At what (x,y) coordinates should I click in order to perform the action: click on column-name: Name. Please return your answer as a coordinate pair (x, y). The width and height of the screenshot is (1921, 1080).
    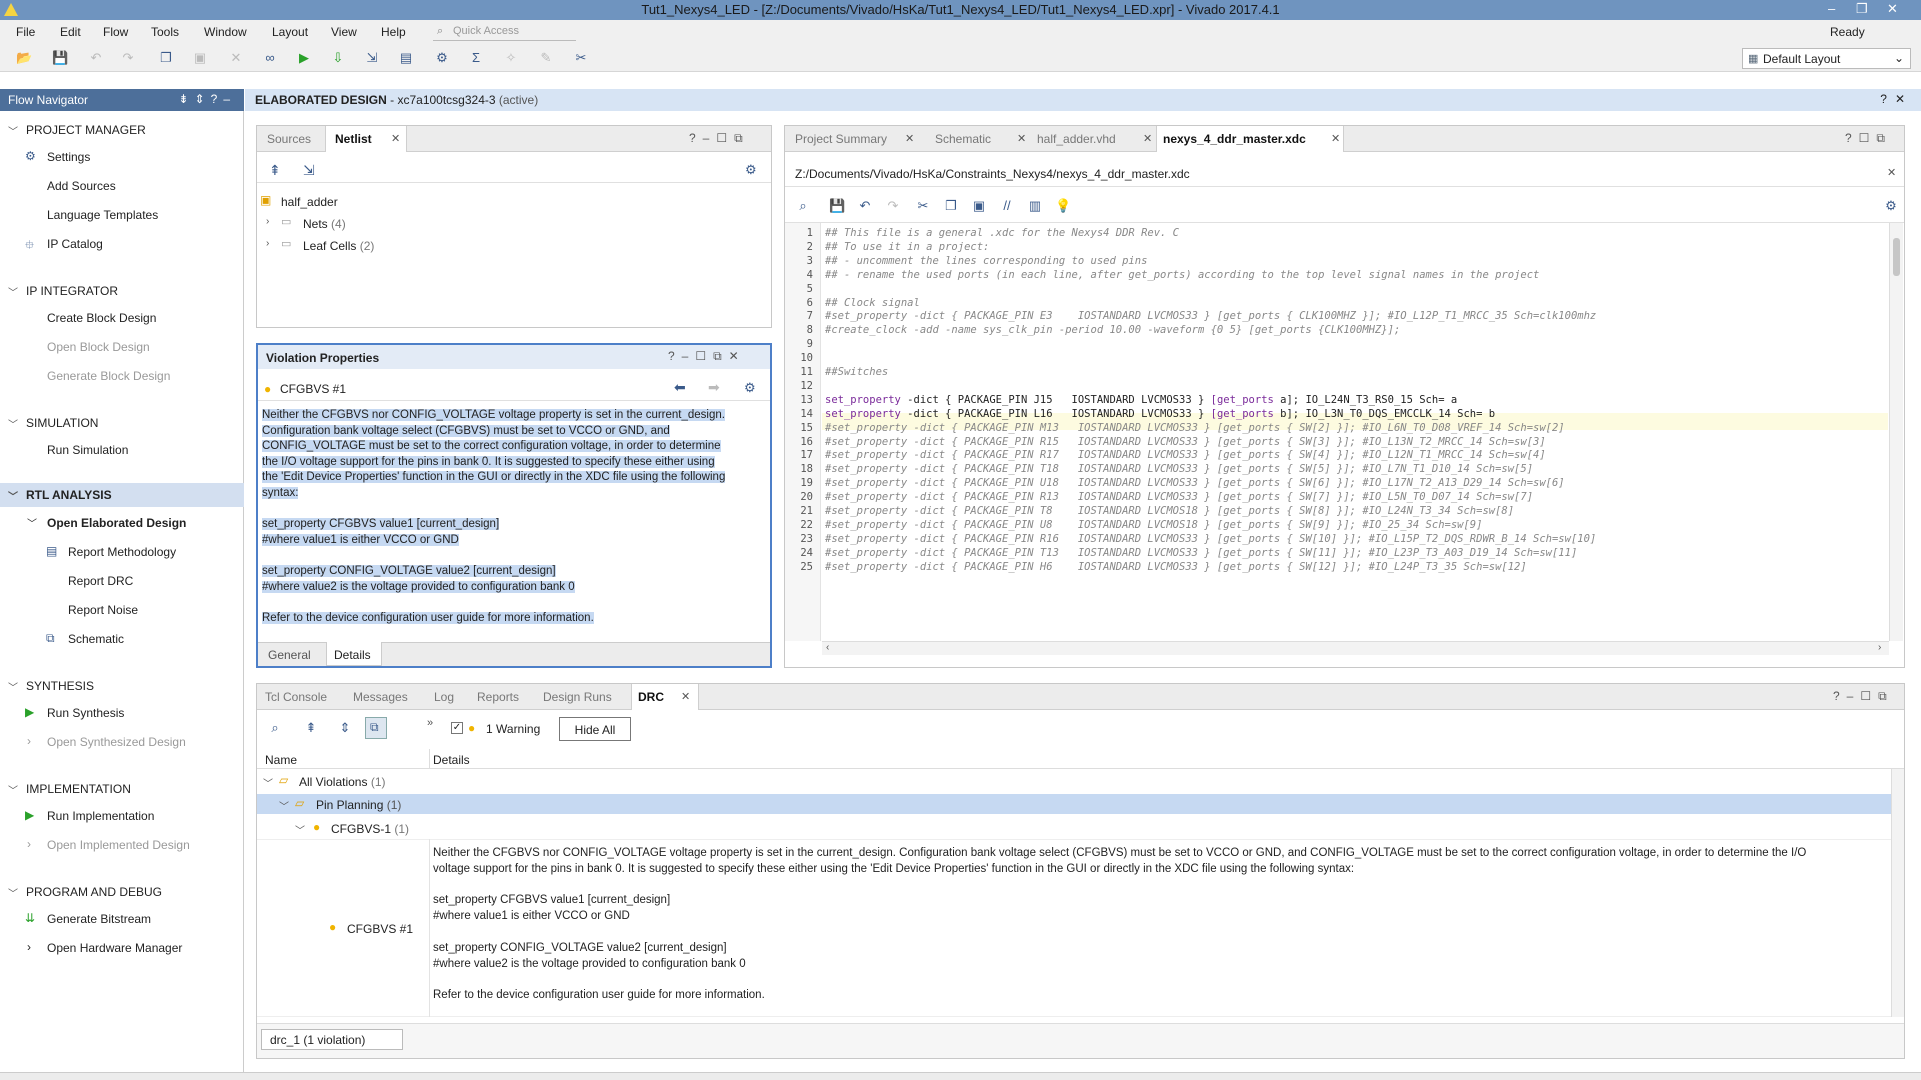
    Looking at the image, I should click on (281, 760).